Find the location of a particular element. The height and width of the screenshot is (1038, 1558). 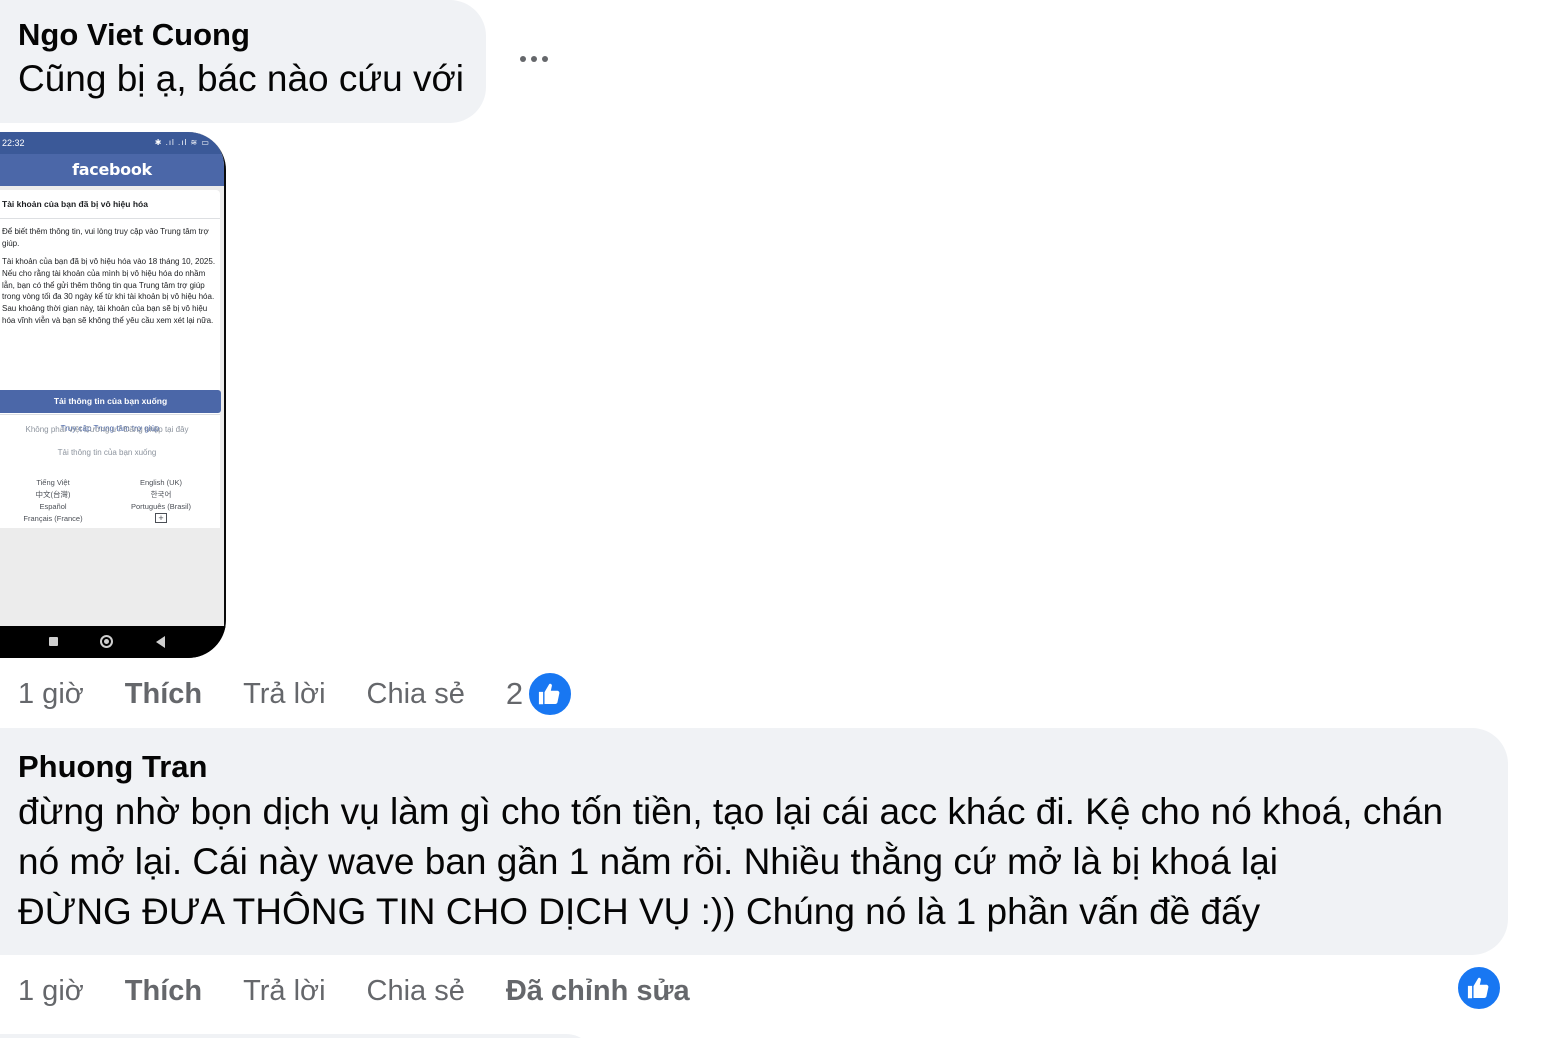

download-info-button: Tải thông tin của bạn xuống is located at coordinates (110, 401).